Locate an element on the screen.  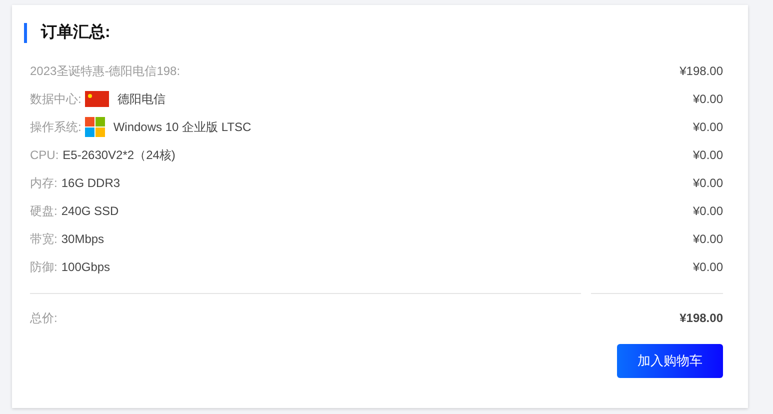
item-value: 100Gbps is located at coordinates (85, 267).